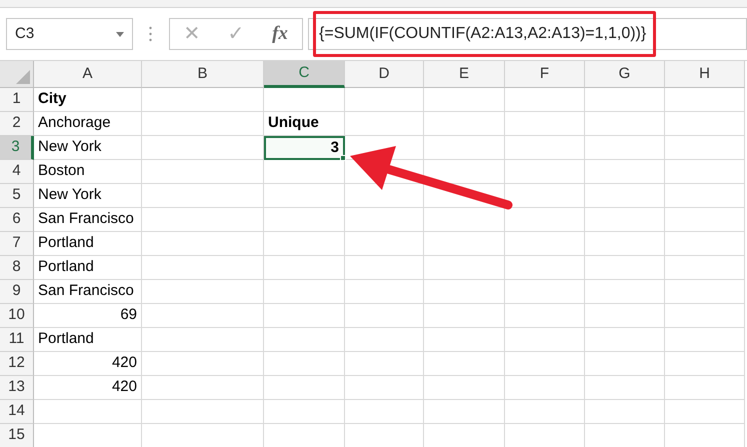 Image resolution: width=747 pixels, height=447 pixels. I want to click on row-header: 12, so click(17, 364).